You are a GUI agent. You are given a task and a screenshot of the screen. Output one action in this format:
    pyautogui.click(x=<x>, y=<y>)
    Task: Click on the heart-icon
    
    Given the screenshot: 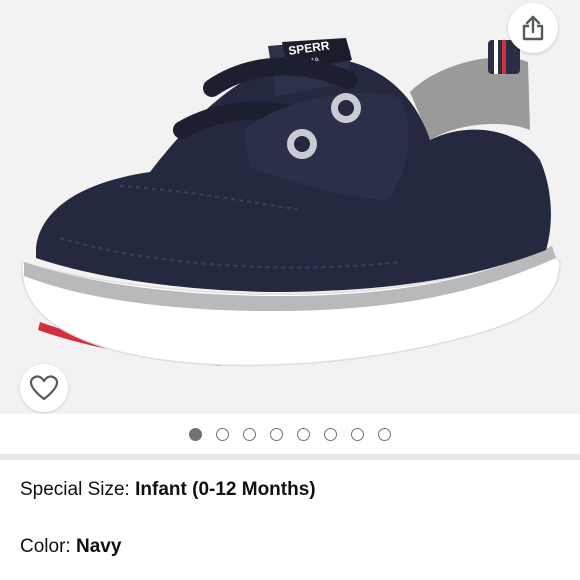 What is the action you would take?
    pyautogui.click(x=44, y=388)
    